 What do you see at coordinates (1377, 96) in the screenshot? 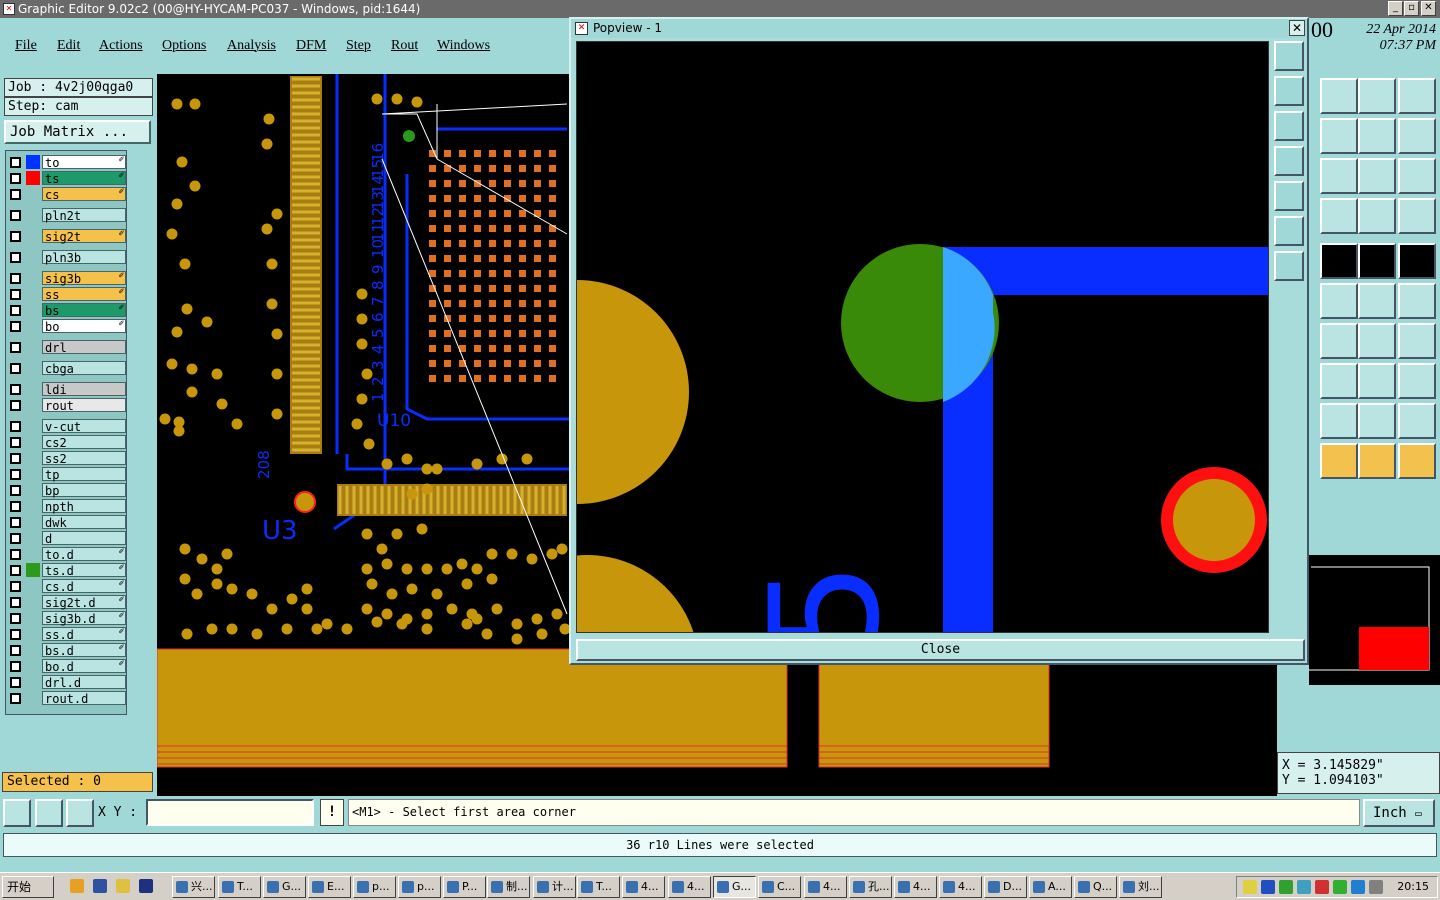
I see `home-icon` at bounding box center [1377, 96].